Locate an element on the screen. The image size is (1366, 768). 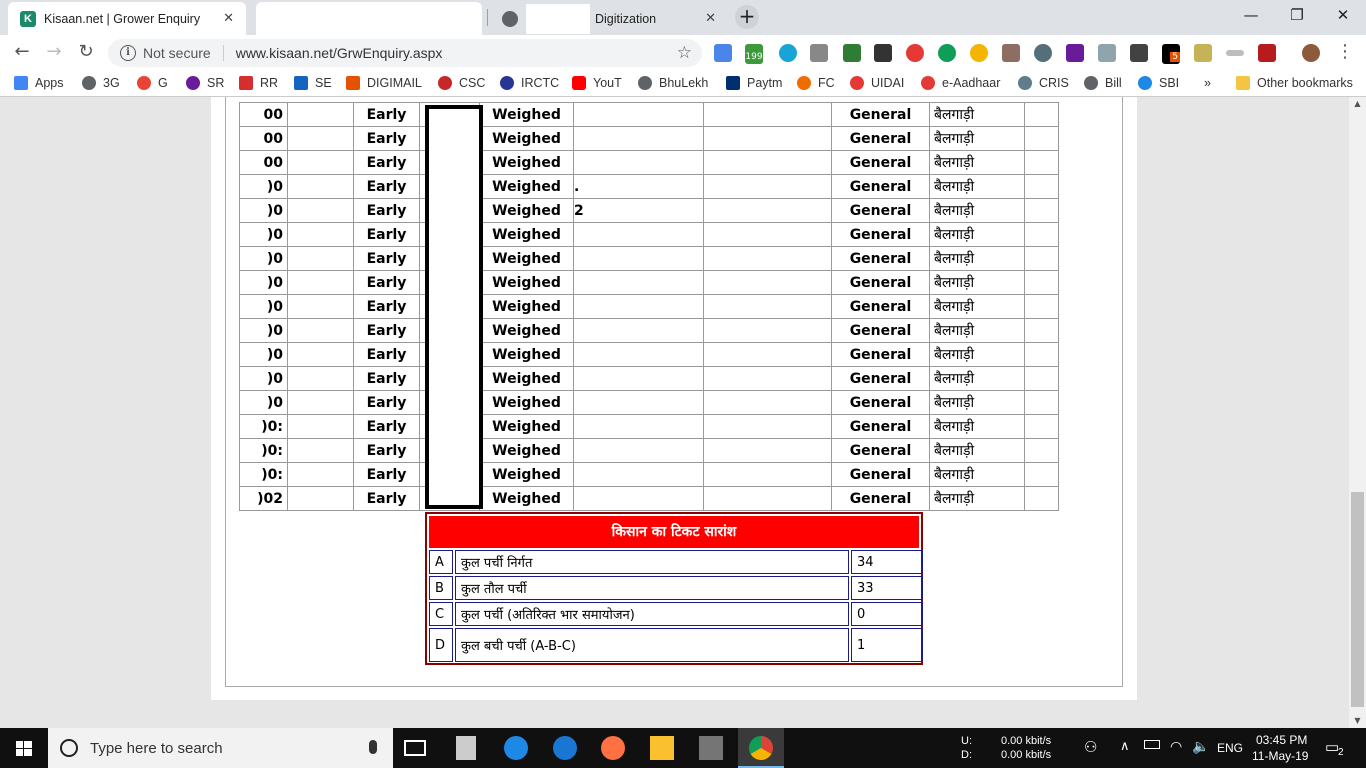
task-view-icon is located at coordinates (415, 748).